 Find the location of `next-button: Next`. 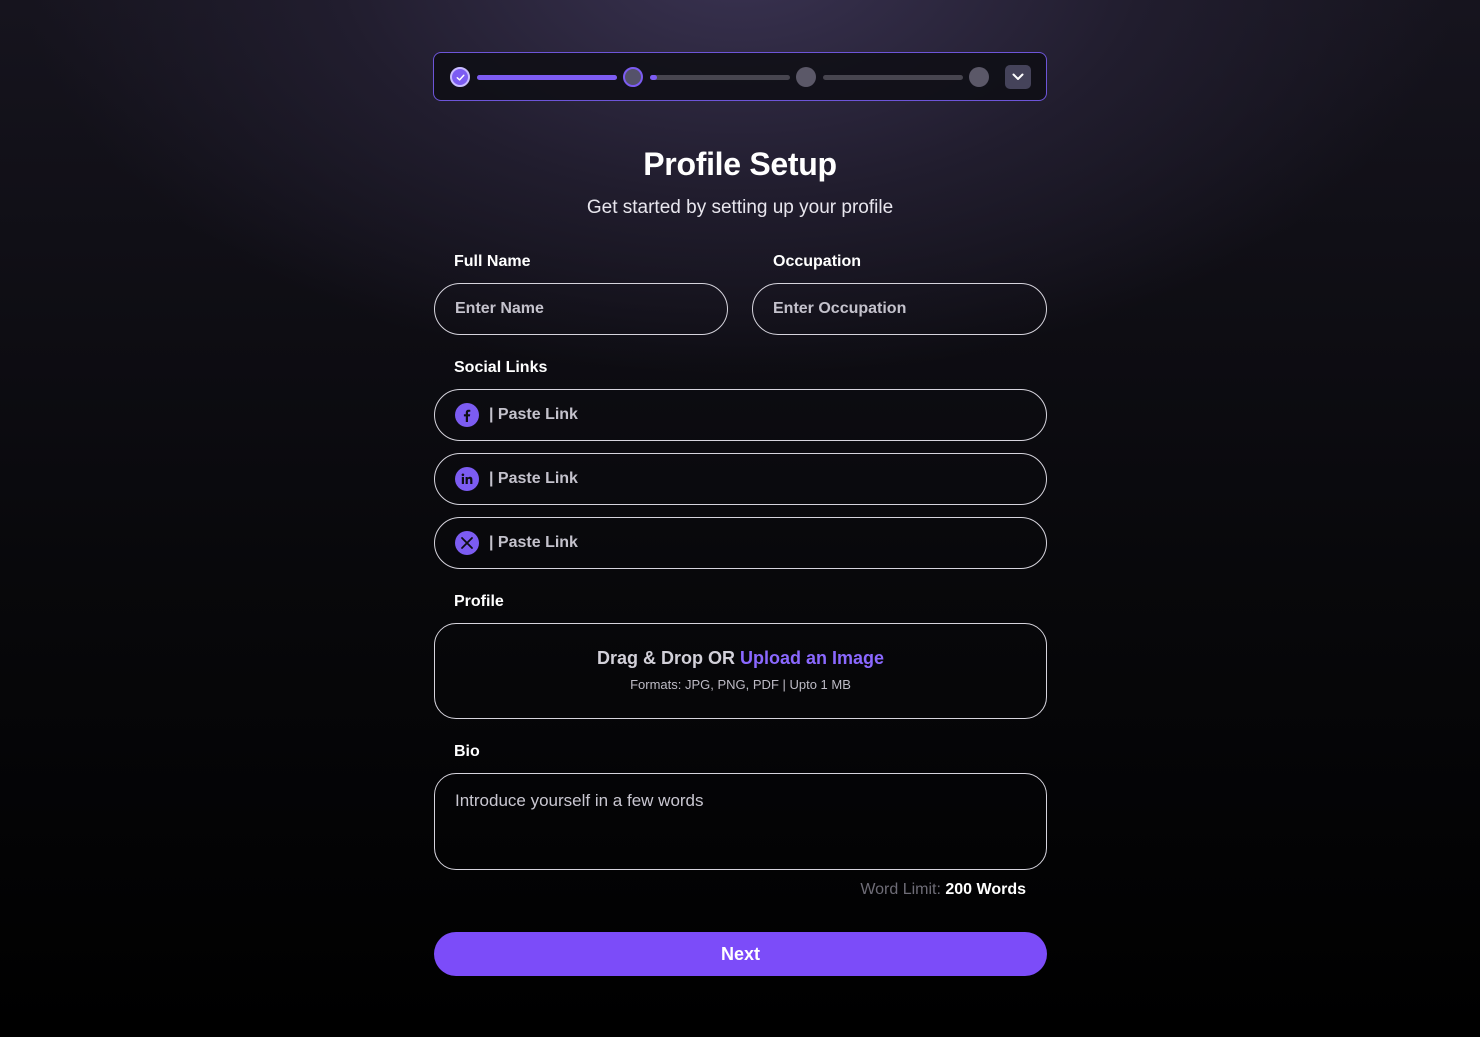

next-button: Next is located at coordinates (740, 954).